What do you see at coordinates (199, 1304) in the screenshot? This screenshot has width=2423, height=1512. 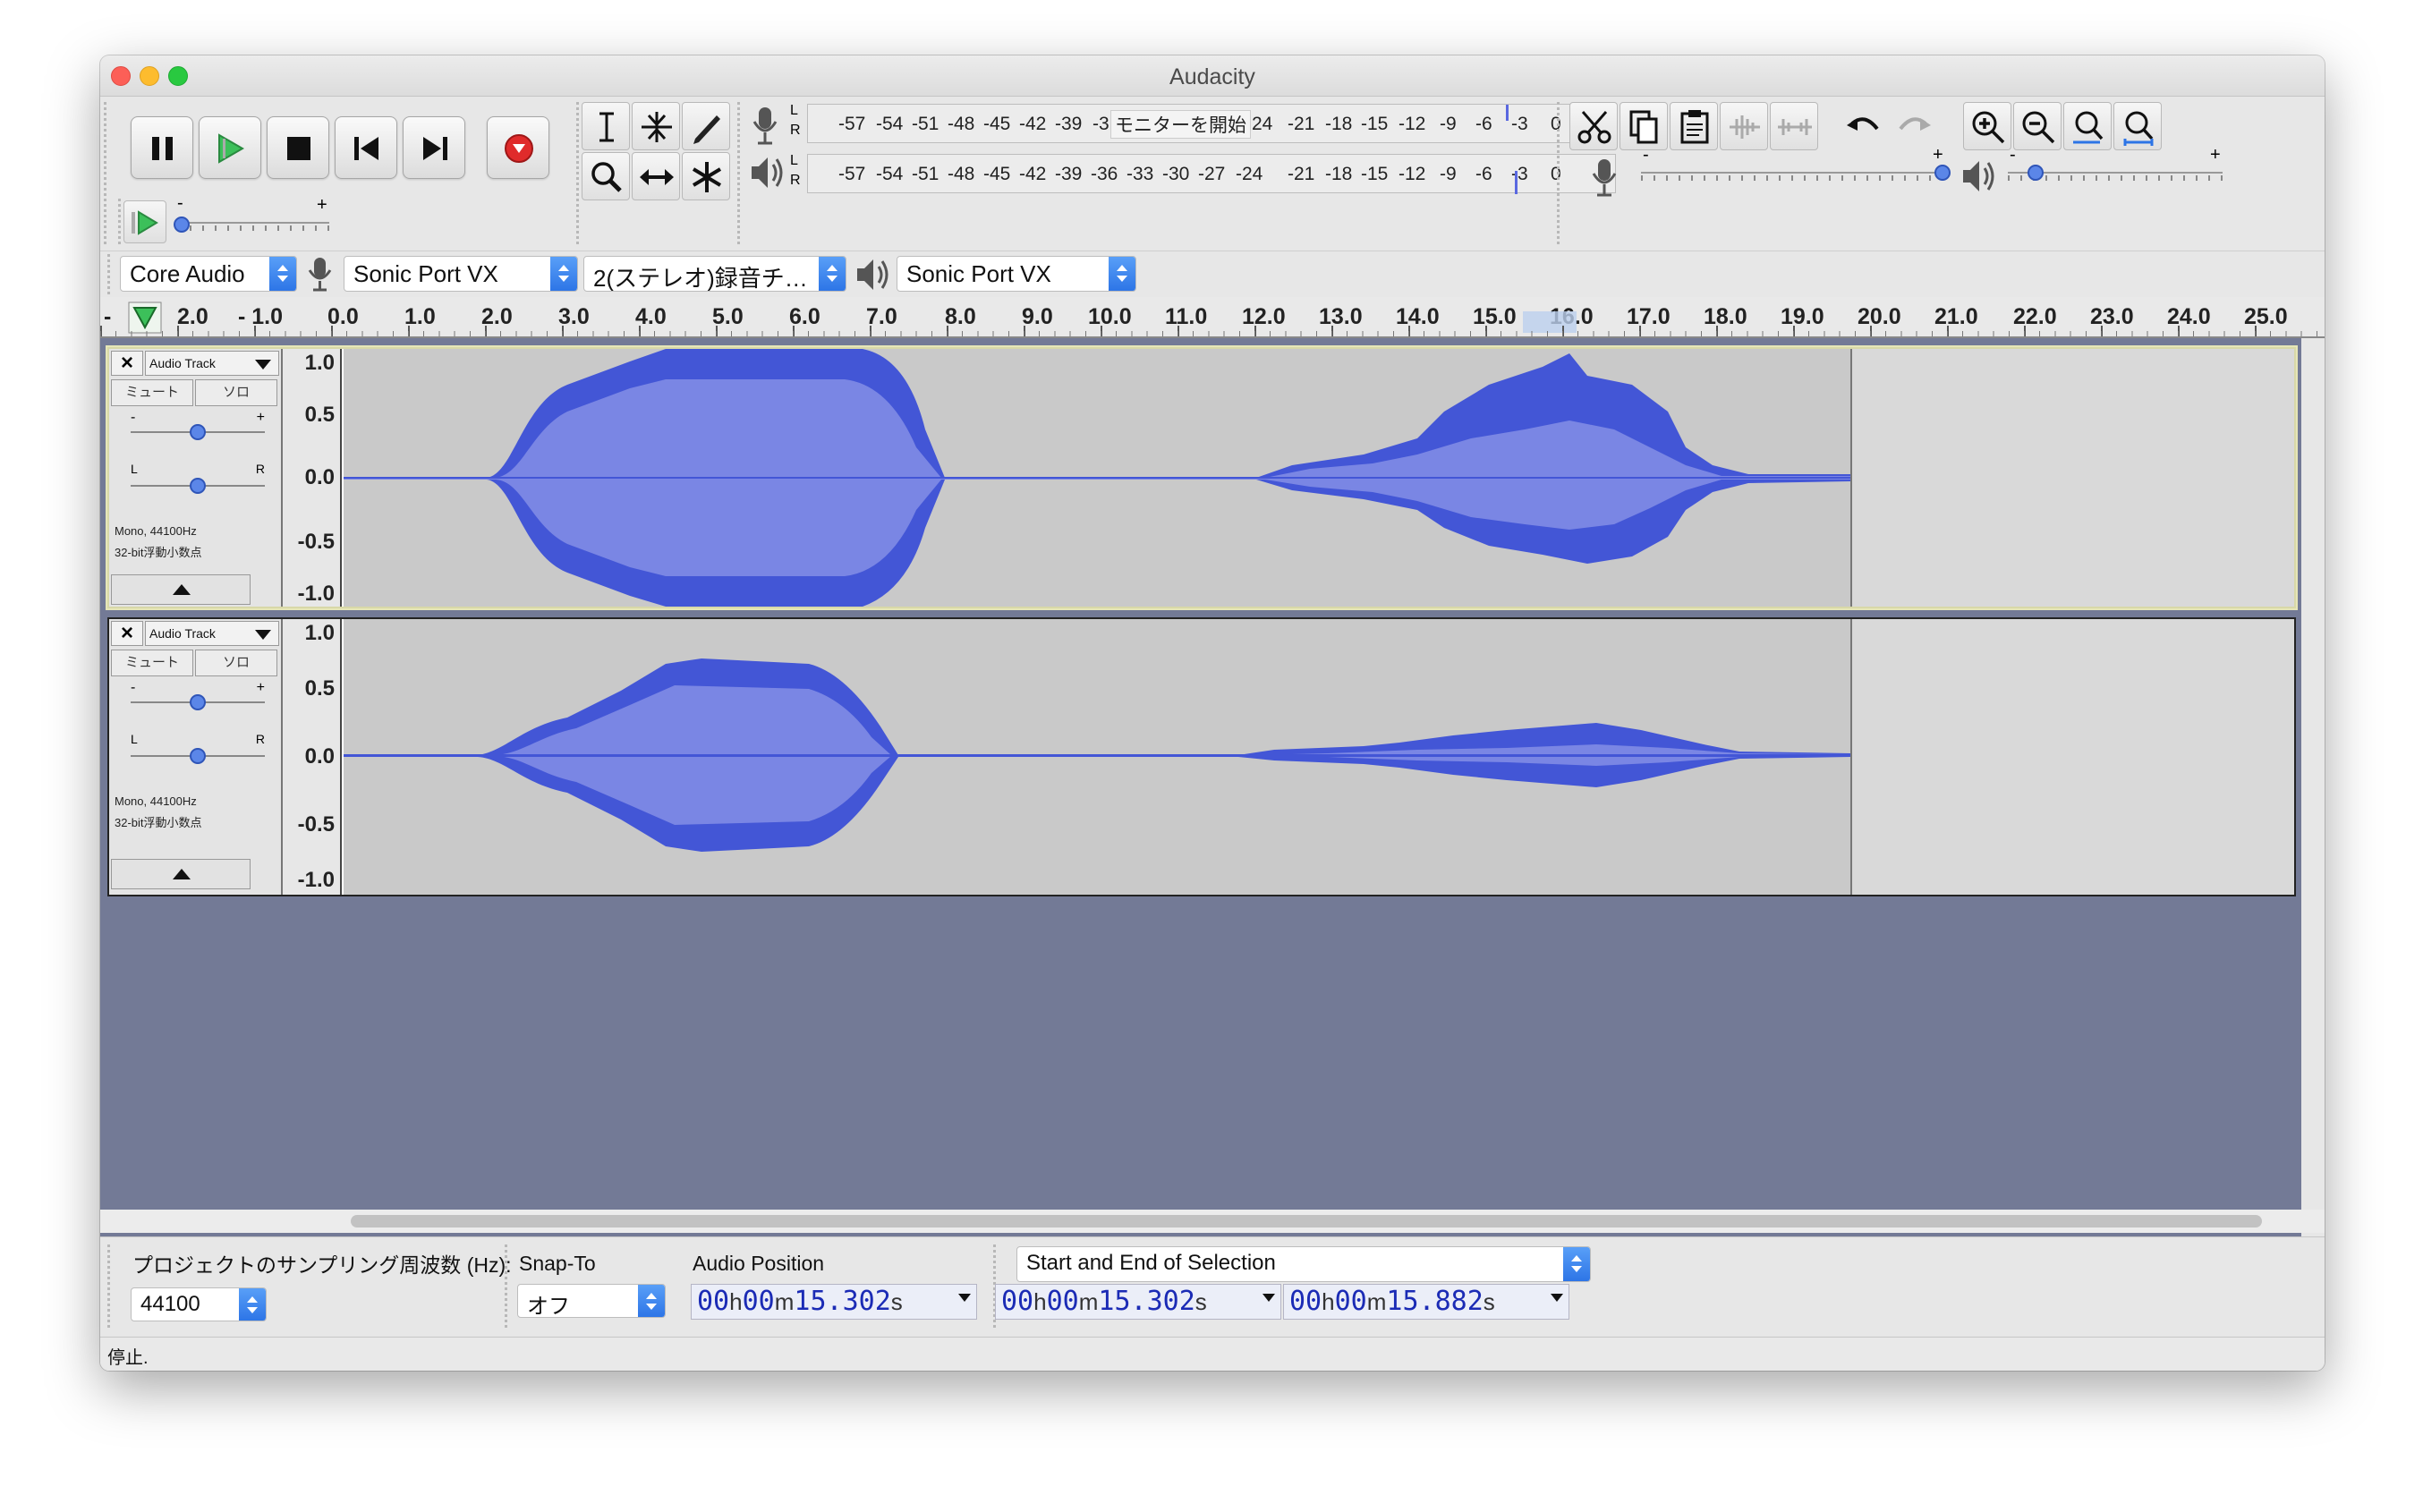 I see `project-rate-select: 44100` at bounding box center [199, 1304].